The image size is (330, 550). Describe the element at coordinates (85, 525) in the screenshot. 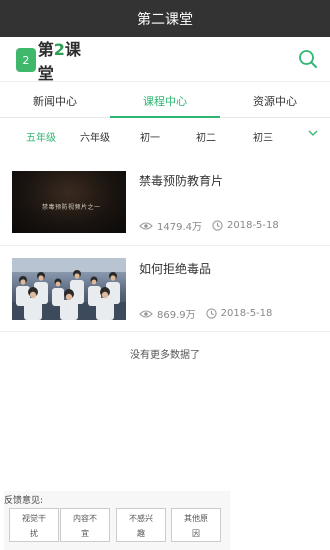

I see `feedback-option-content: 内容不 宜` at that location.